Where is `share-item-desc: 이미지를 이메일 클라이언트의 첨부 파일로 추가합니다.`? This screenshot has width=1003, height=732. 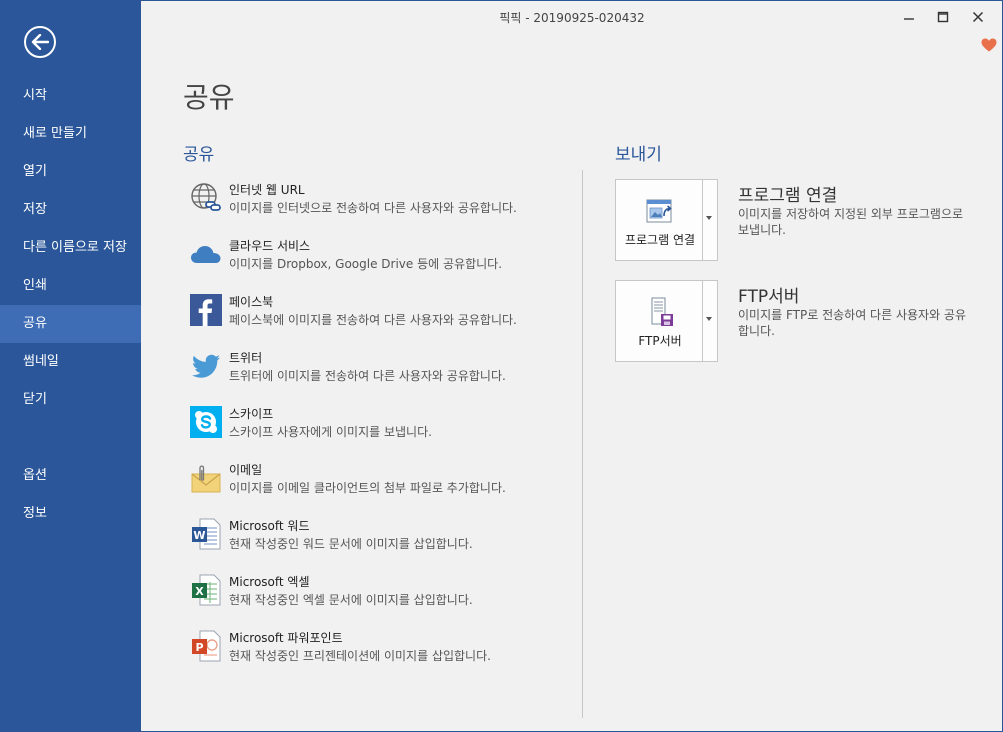 share-item-desc: 이미지를 이메일 클라이언트의 첨부 파일로 추가합니다. is located at coordinates (367, 488).